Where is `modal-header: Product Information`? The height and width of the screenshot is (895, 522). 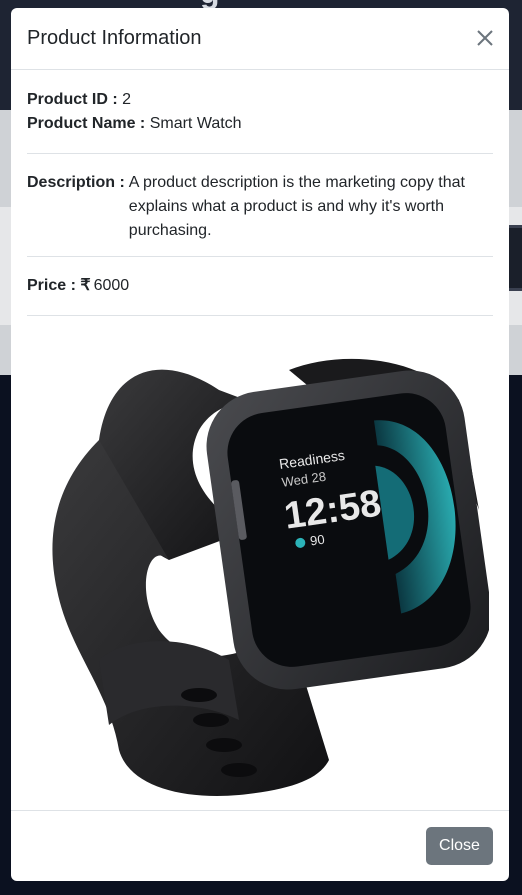
modal-header: Product Information is located at coordinates (260, 39).